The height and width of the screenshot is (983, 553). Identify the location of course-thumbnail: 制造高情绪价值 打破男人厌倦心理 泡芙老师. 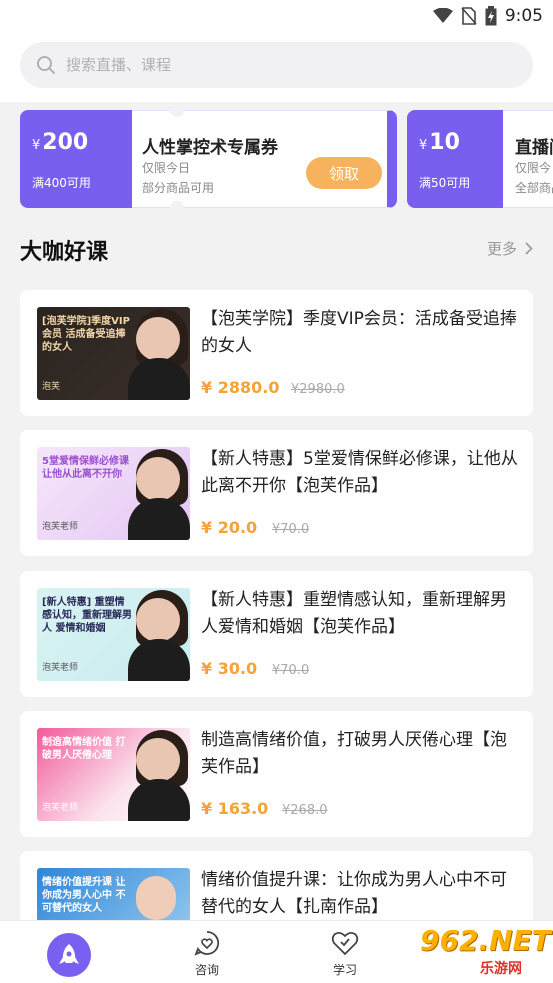
(113, 774).